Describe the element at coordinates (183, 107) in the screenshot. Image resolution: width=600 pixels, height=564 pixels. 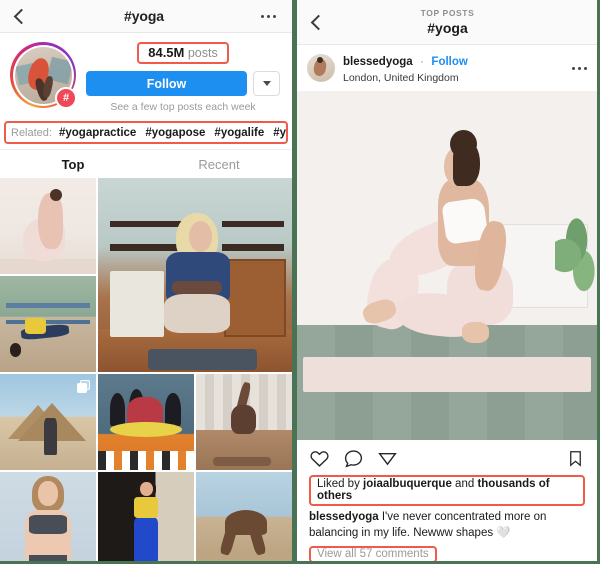
I see `top-posts-note: See a few top posts each week` at that location.